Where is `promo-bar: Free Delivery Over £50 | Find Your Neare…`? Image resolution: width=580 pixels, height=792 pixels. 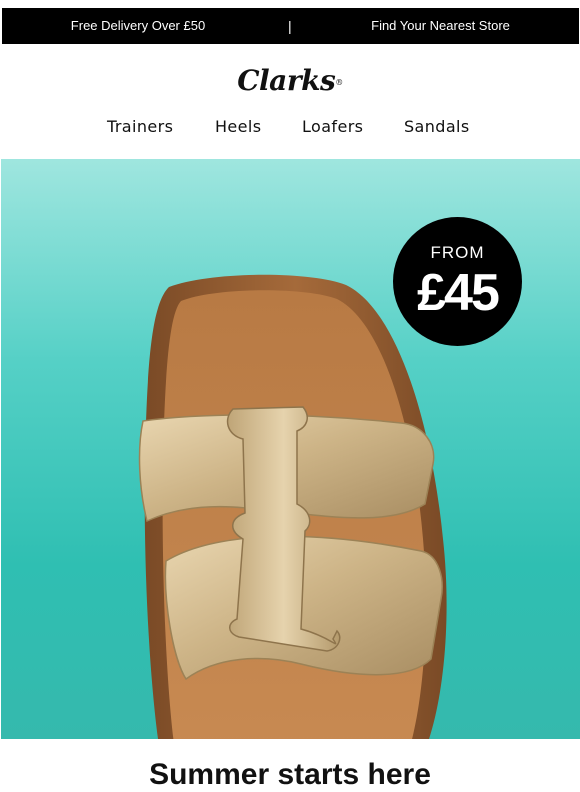
promo-bar: Free Delivery Over £50 | Find Your Neare… is located at coordinates (290, 26).